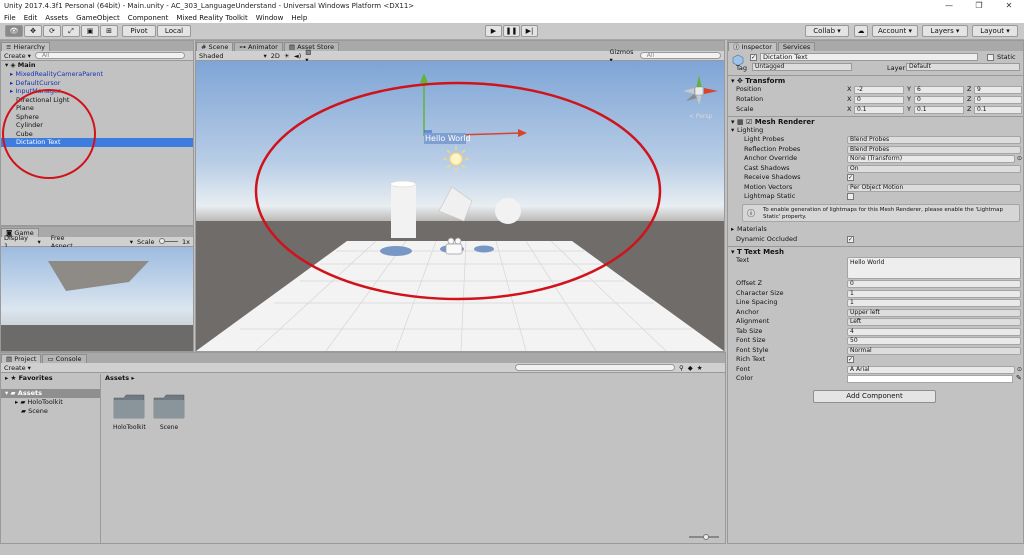  Describe the element at coordinates (1019, 379) in the screenshot. I see `eyedropper-icon: ✎` at that location.